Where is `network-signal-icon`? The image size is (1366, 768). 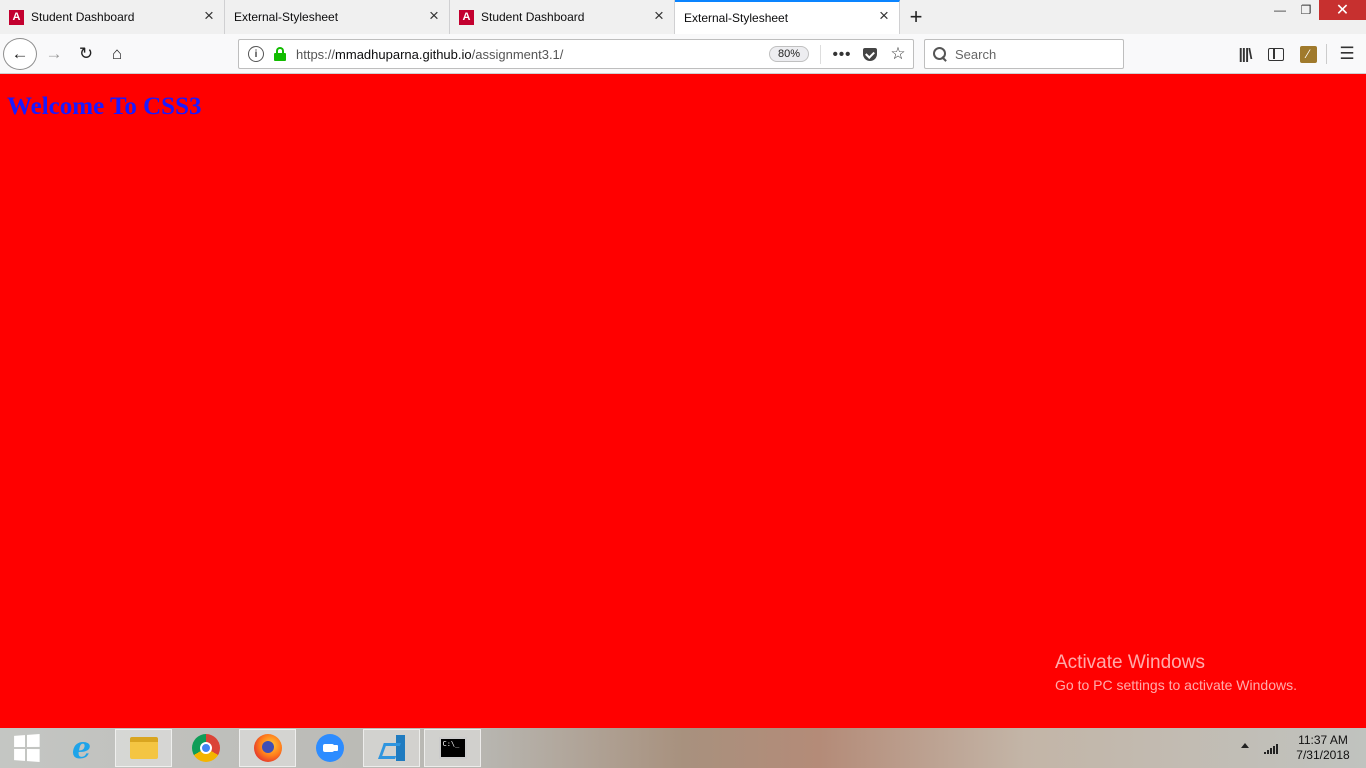
network-signal-icon is located at coordinates (1271, 749).